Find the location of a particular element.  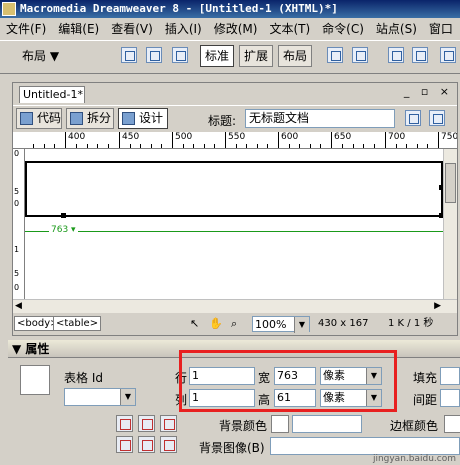

vertical-scrollbar is located at coordinates (450, 224).